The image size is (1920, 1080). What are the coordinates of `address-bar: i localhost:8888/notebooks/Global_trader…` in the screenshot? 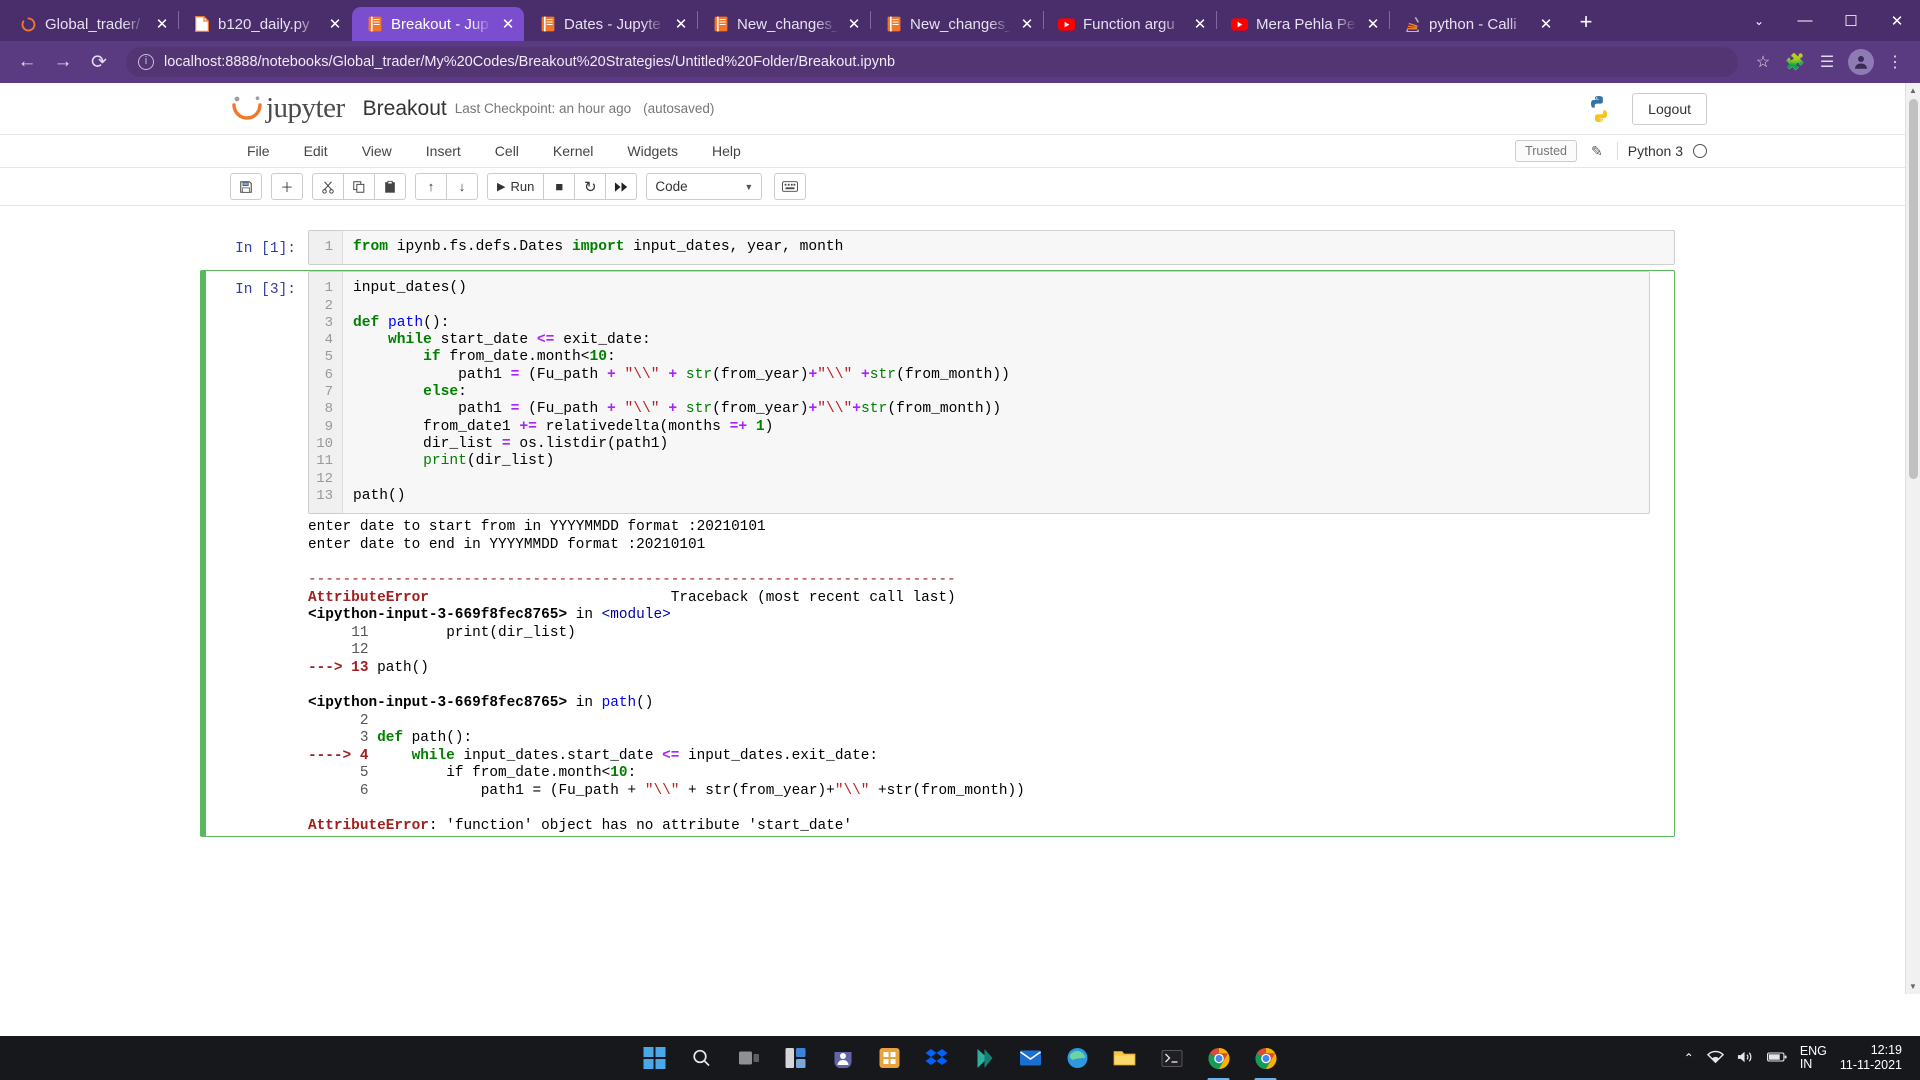 It's located at (932, 62).